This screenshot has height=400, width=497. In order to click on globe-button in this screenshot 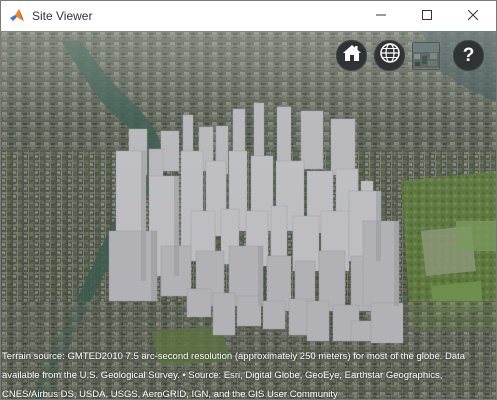, I will do `click(389, 55)`.